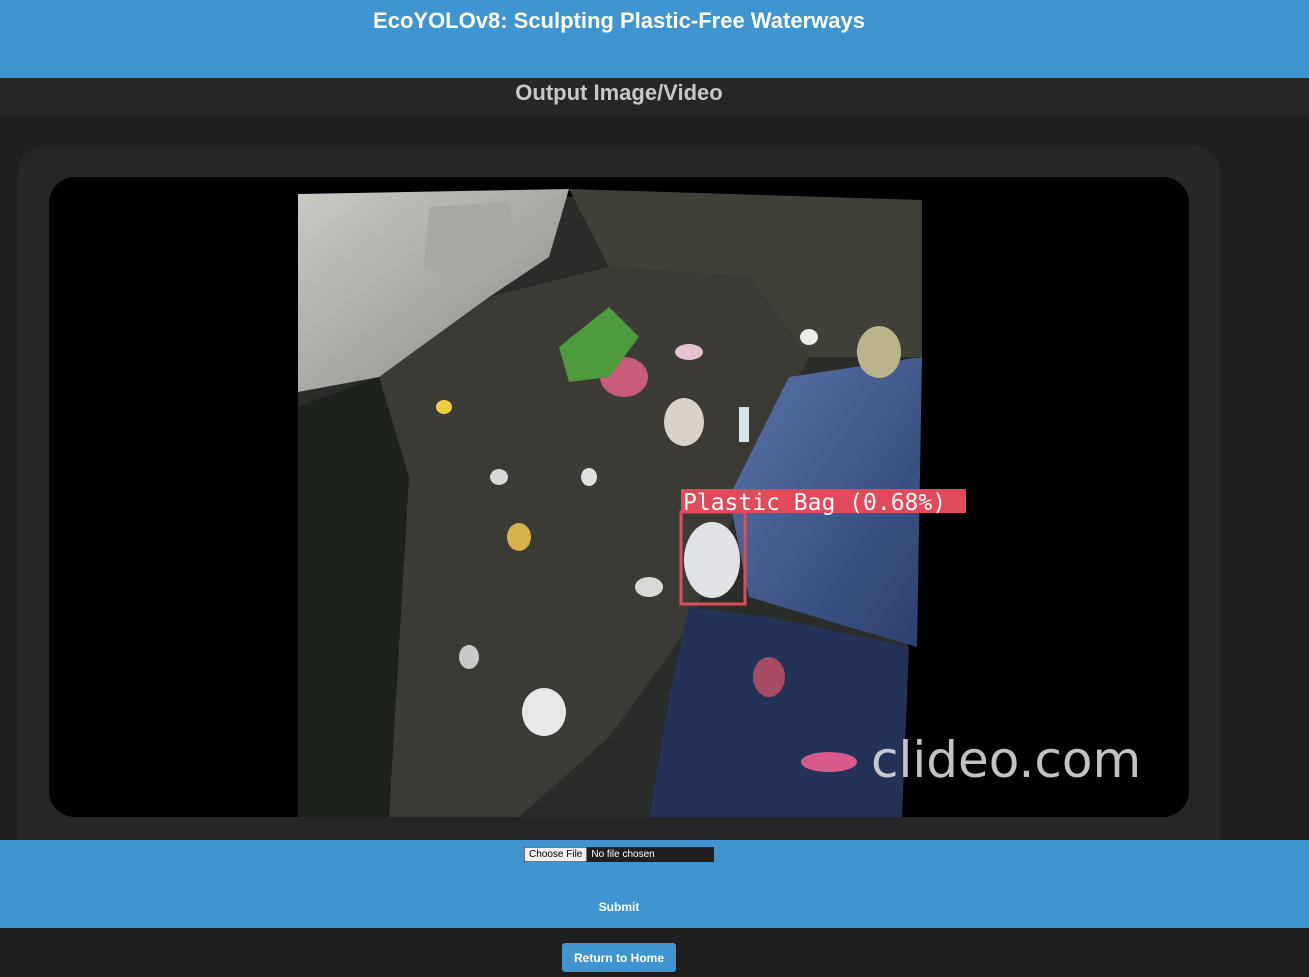  I want to click on submit-button: Submit, so click(619, 907).